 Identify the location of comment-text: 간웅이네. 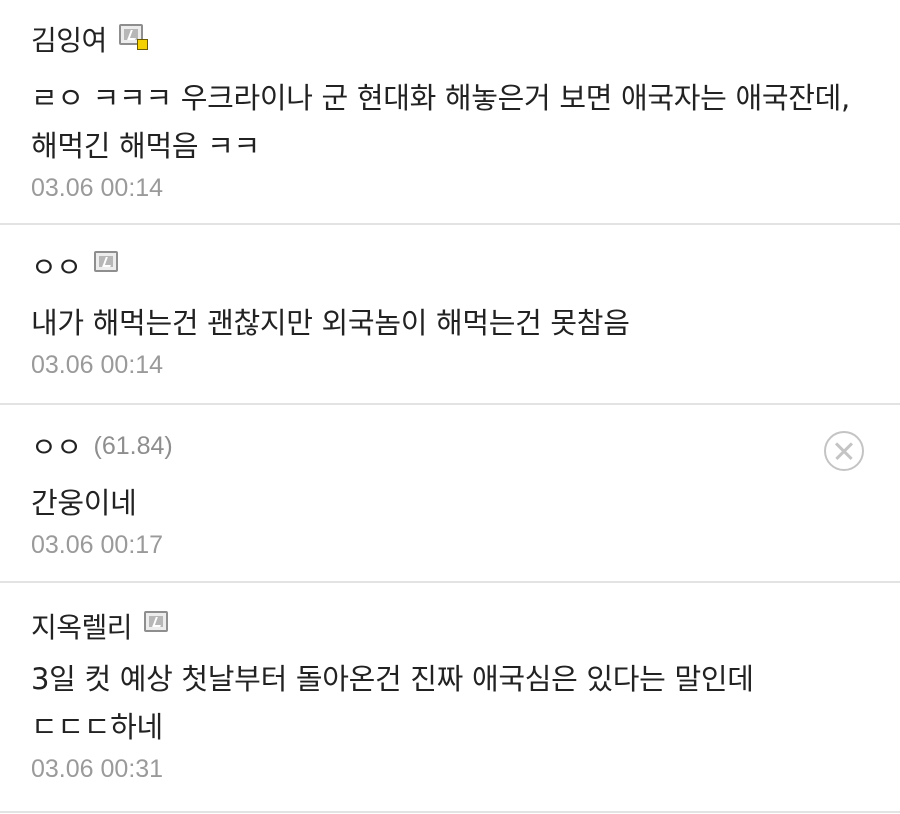
(84, 503).